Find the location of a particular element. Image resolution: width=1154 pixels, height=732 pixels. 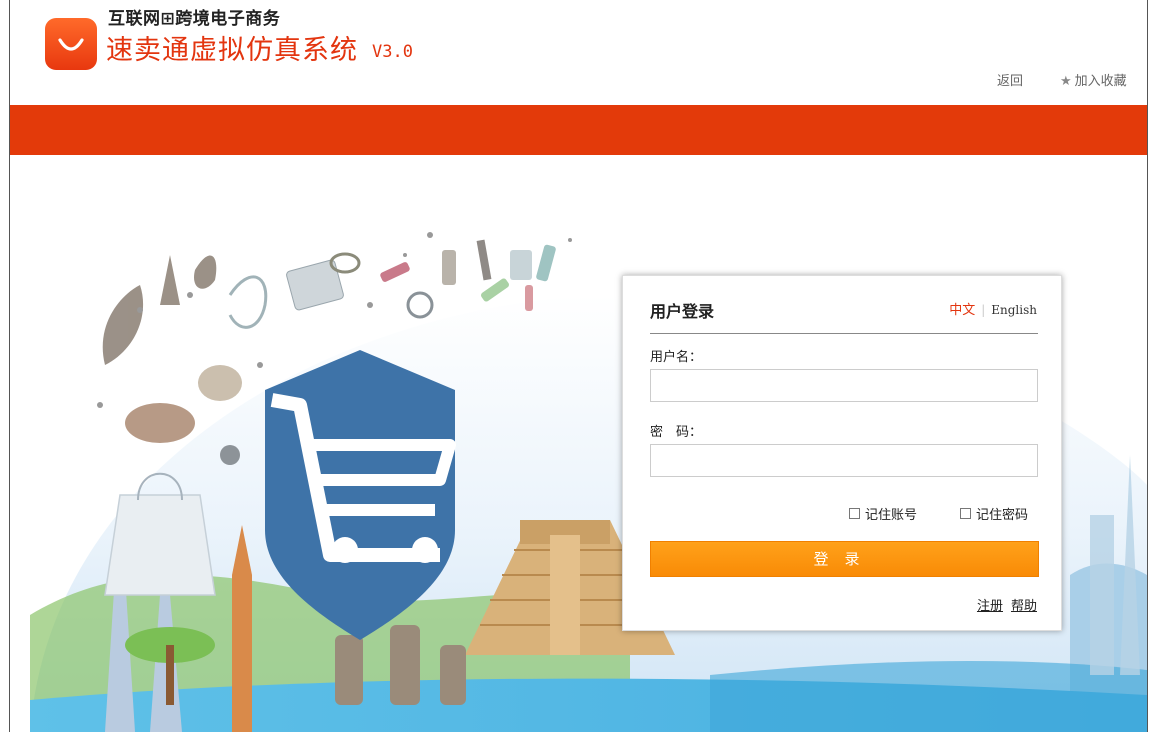

remember-account-checkbox: 记住账号 is located at coordinates (883, 513).